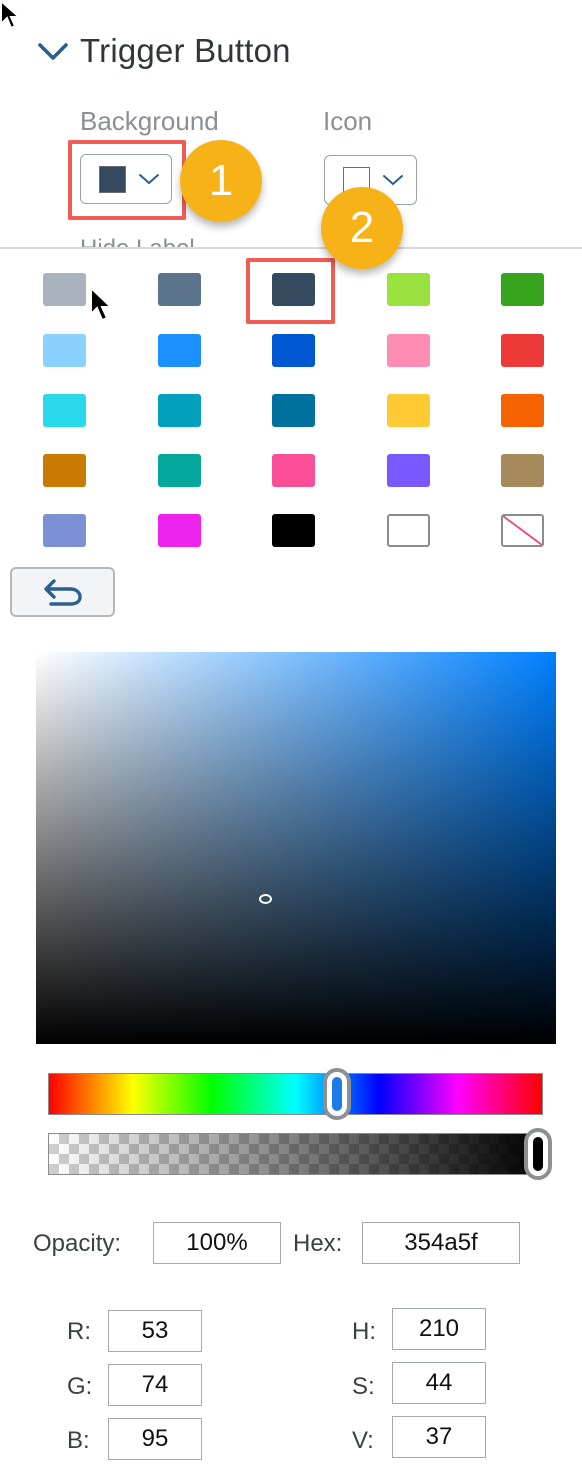  I want to click on h-label: H:, so click(364, 1331).